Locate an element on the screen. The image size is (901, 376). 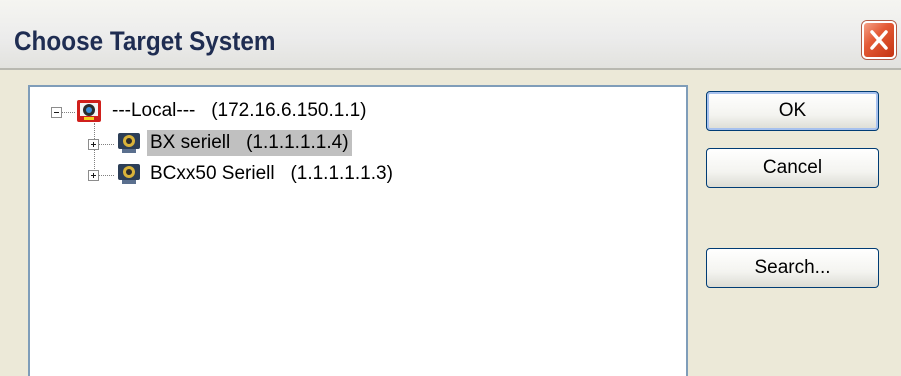
close-icon is located at coordinates (879, 40).